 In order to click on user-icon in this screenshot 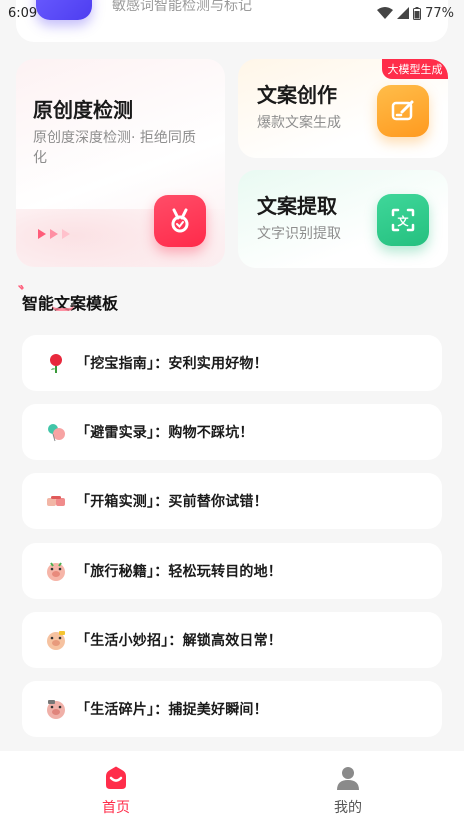, I will do `click(348, 778)`.